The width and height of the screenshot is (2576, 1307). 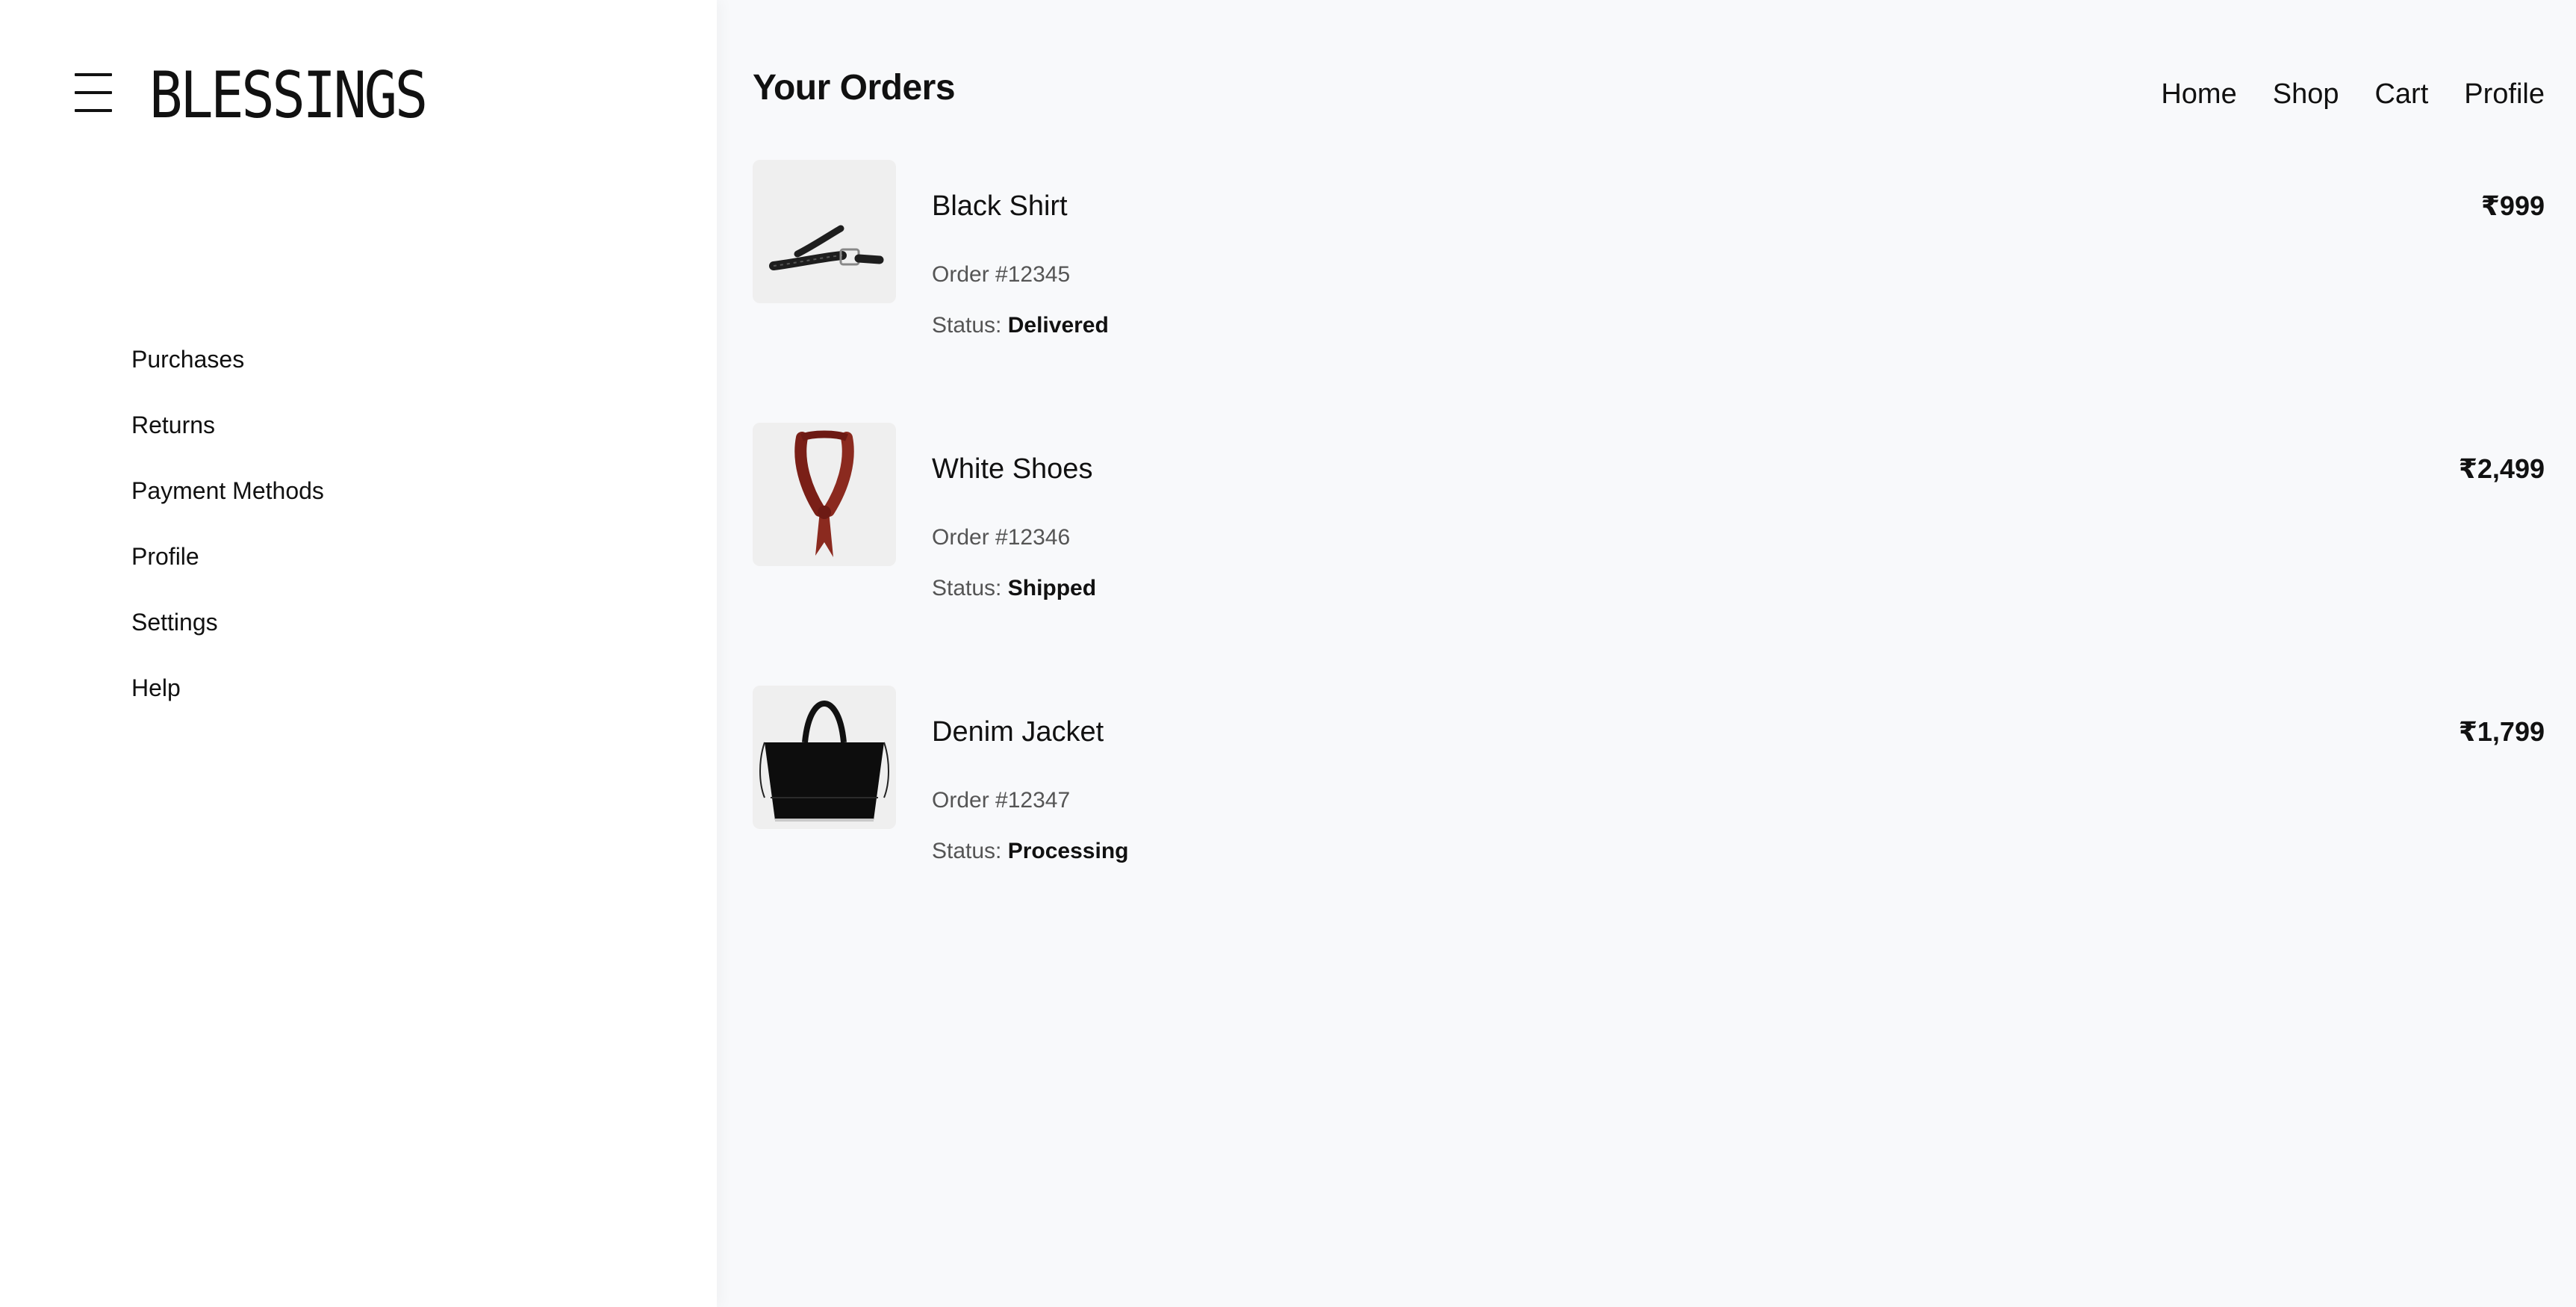 What do you see at coordinates (2504, 94) in the screenshot?
I see `nav-link-profile: Profile` at bounding box center [2504, 94].